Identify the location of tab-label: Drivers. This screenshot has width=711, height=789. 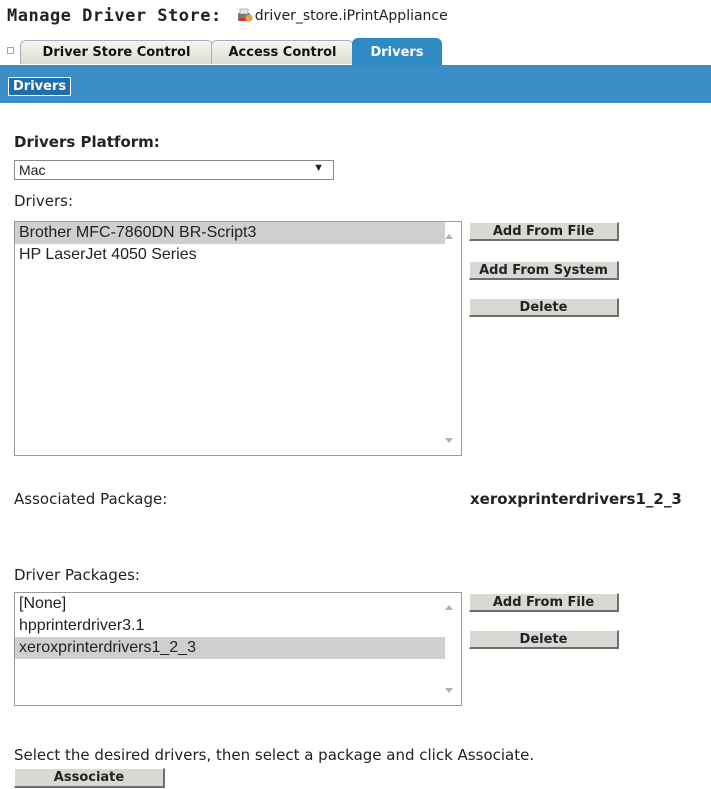
(397, 52).